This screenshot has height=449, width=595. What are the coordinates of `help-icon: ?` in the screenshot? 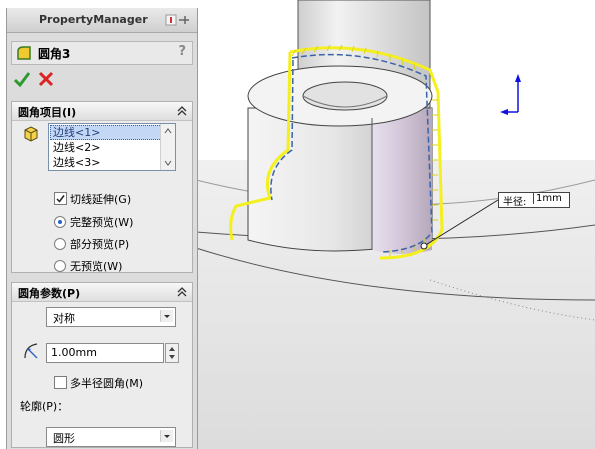 It's located at (182, 51).